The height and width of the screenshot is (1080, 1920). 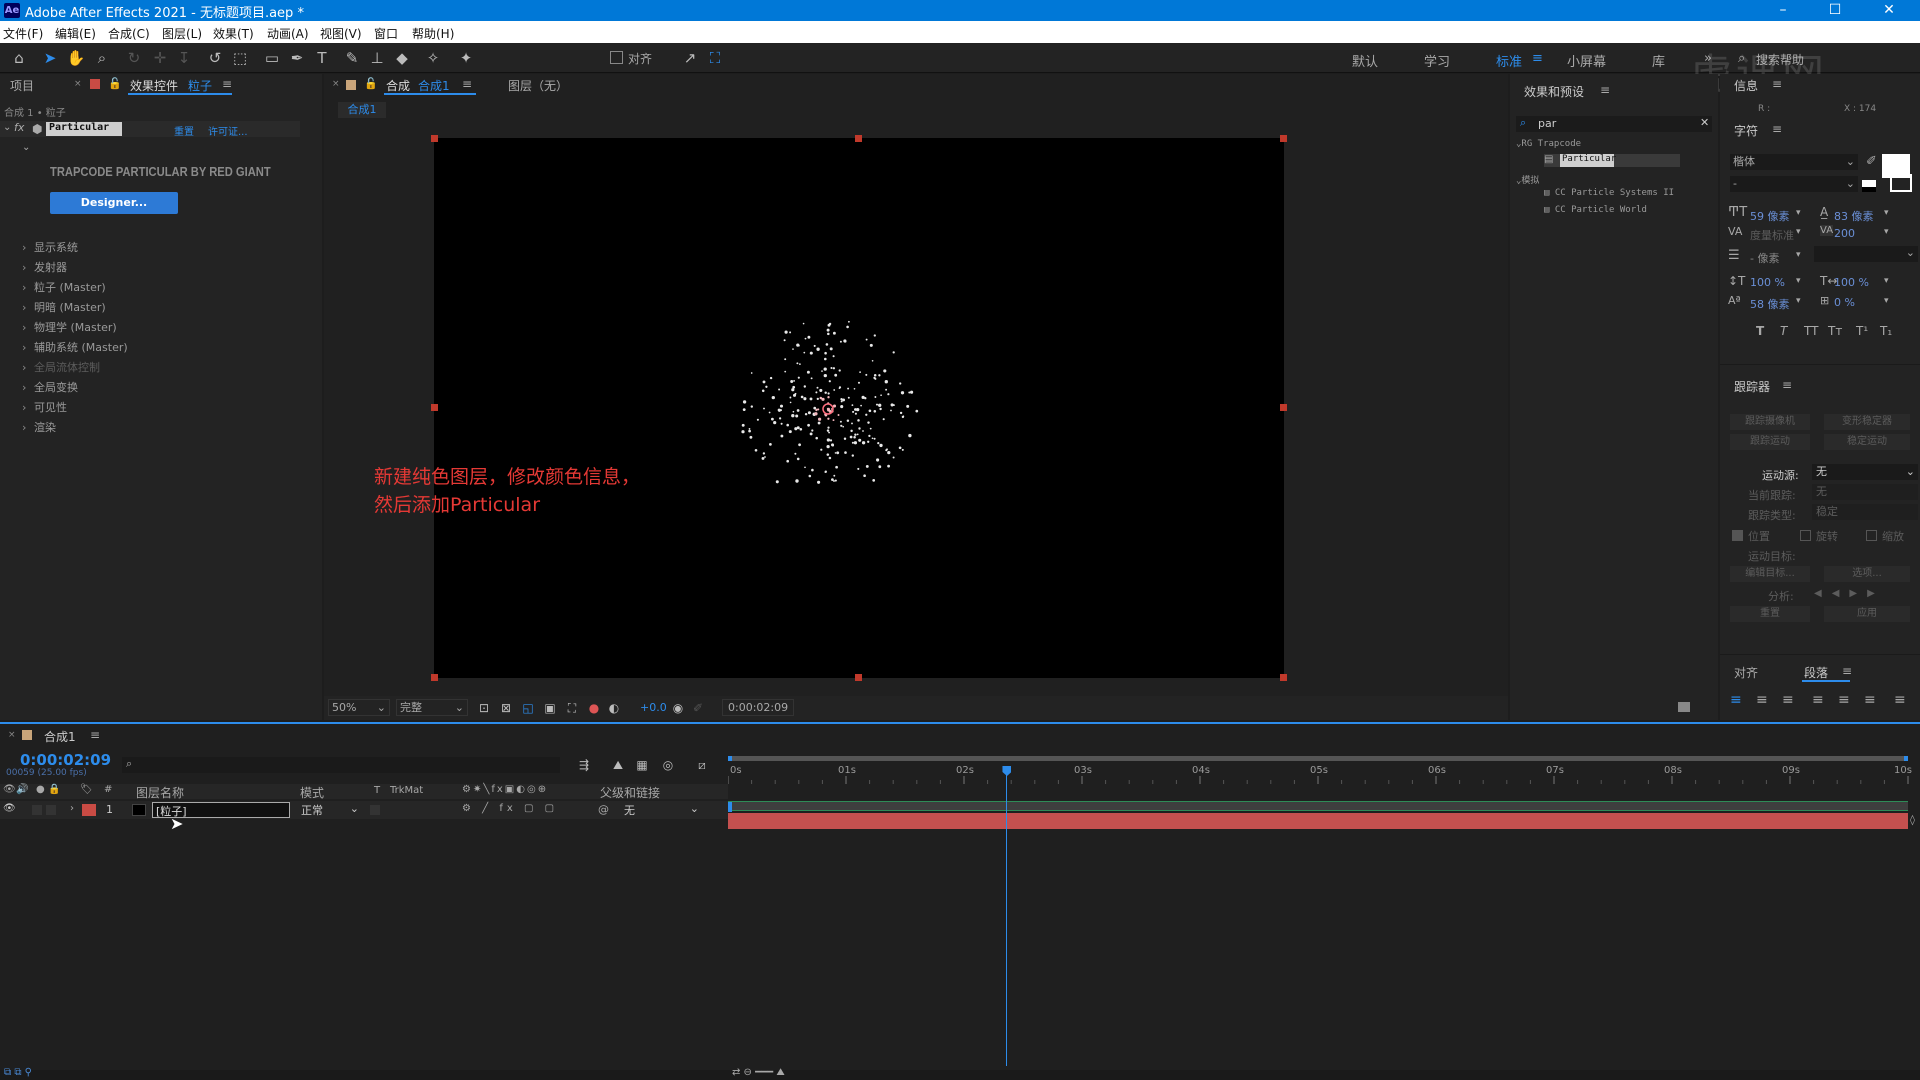 What do you see at coordinates (330, 810) in the screenshot?
I see `layer-mode-select: 正常 ⌄` at bounding box center [330, 810].